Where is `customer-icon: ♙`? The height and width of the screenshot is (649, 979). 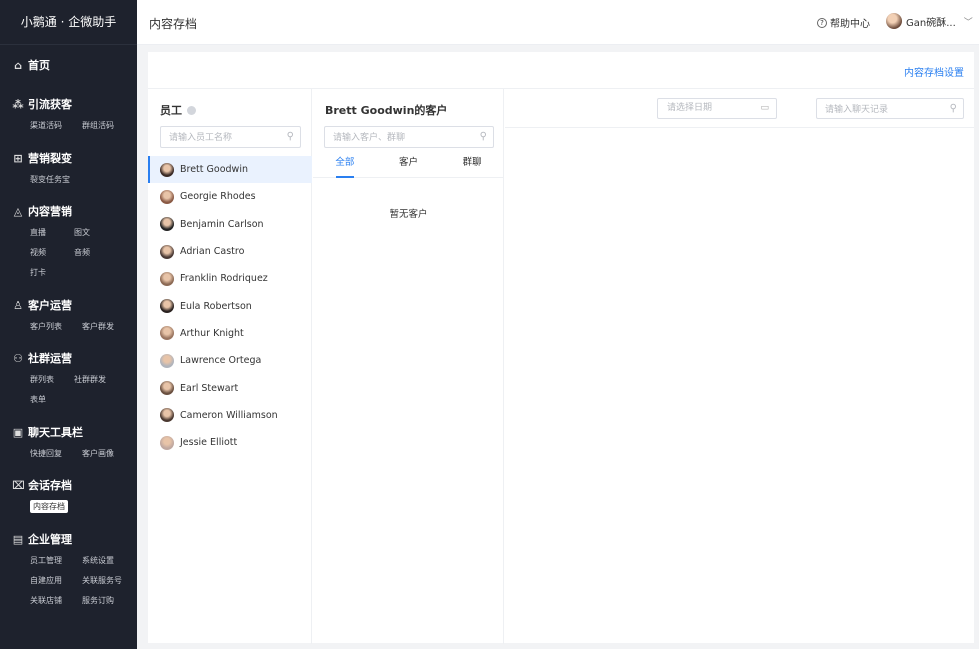
customer-icon: ♙ is located at coordinates (18, 305).